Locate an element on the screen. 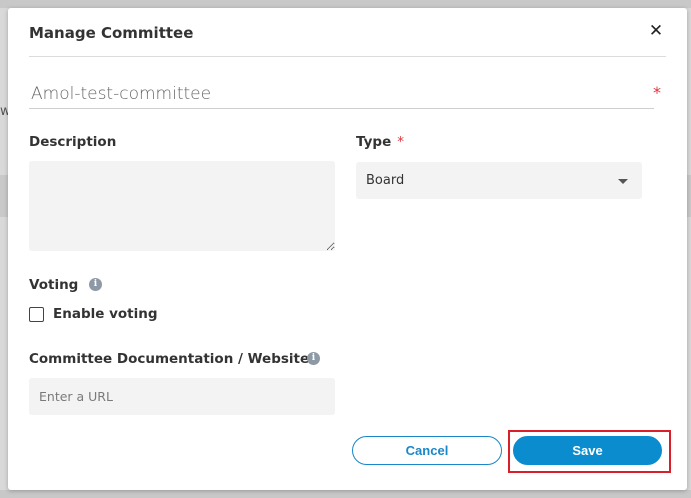 The image size is (691, 498). type-label-text: Type is located at coordinates (374, 142).